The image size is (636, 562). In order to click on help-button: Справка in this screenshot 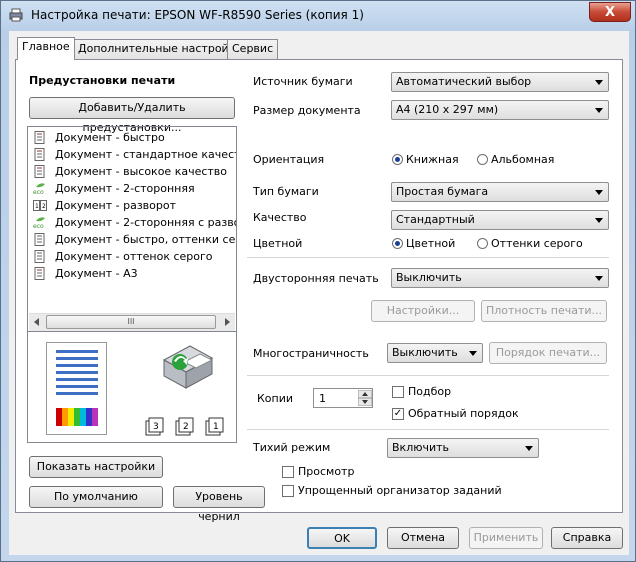, I will do `click(587, 538)`.